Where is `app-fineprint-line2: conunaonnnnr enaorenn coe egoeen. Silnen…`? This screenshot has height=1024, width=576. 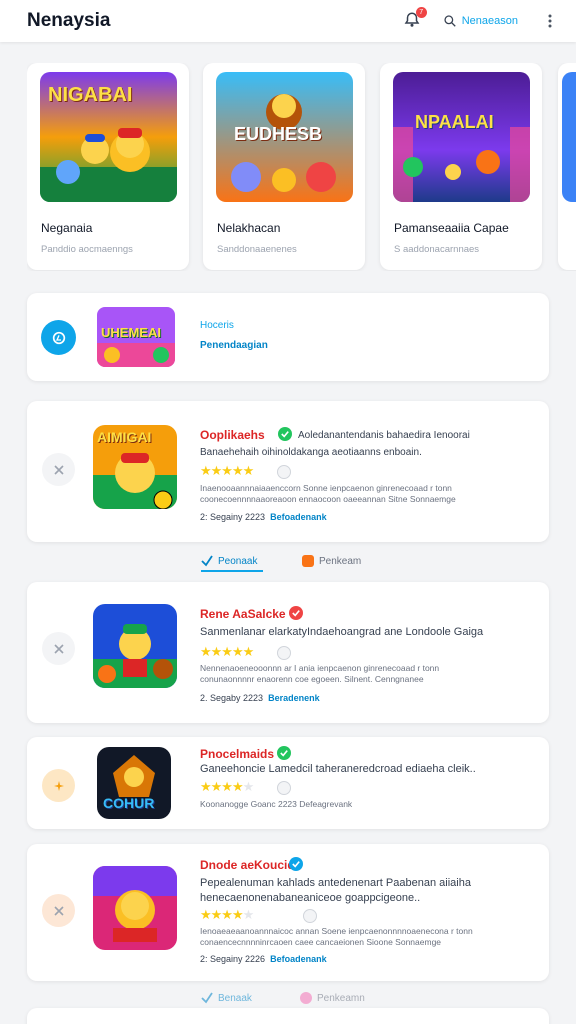 app-fineprint-line2: conunaonnnnr enaorenn coe egoeen. Silnen… is located at coordinates (312, 679).